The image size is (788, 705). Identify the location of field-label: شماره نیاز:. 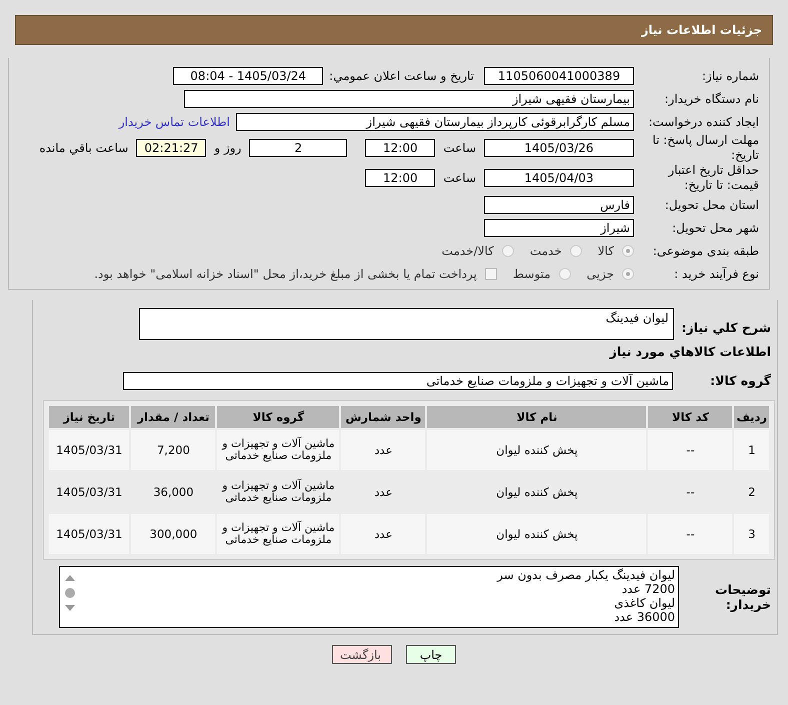
(730, 75).